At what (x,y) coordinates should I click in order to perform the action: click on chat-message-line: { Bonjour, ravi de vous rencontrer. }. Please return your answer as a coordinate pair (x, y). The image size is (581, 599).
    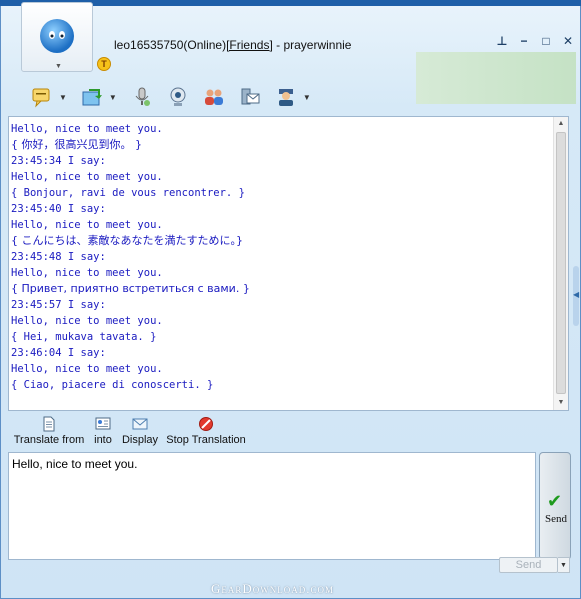
    Looking at the image, I should click on (128, 193).